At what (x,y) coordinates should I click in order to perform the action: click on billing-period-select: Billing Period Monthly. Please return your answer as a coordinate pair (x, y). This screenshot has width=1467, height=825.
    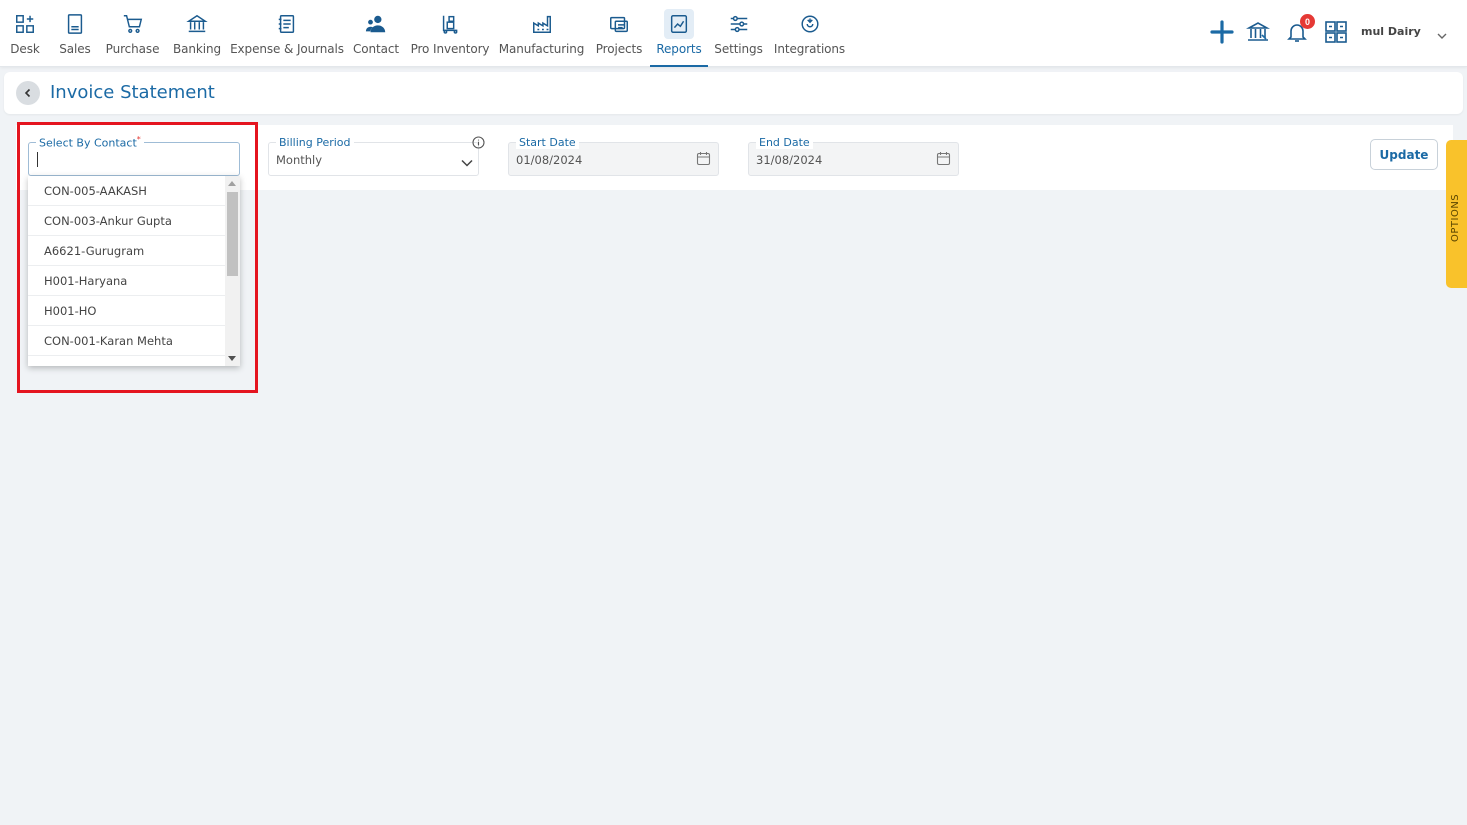
    Looking at the image, I should click on (373, 156).